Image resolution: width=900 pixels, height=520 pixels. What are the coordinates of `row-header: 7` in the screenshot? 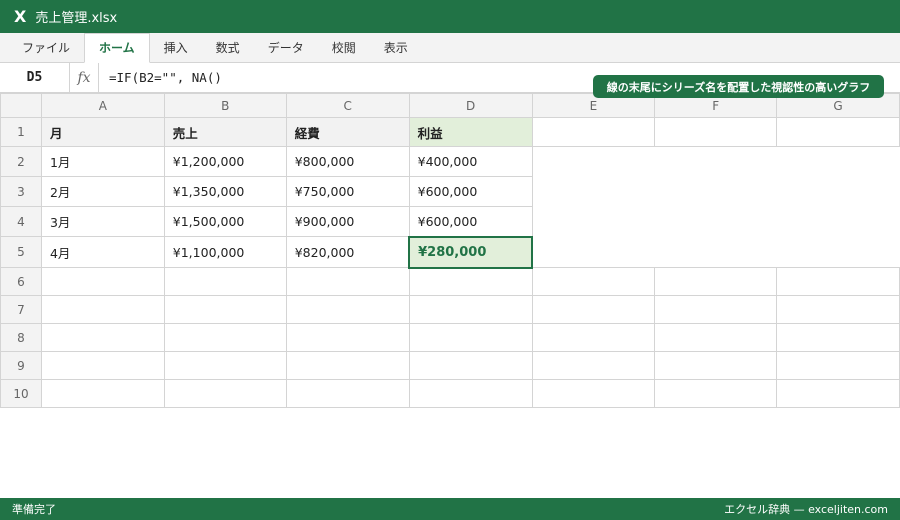 It's located at (21, 309).